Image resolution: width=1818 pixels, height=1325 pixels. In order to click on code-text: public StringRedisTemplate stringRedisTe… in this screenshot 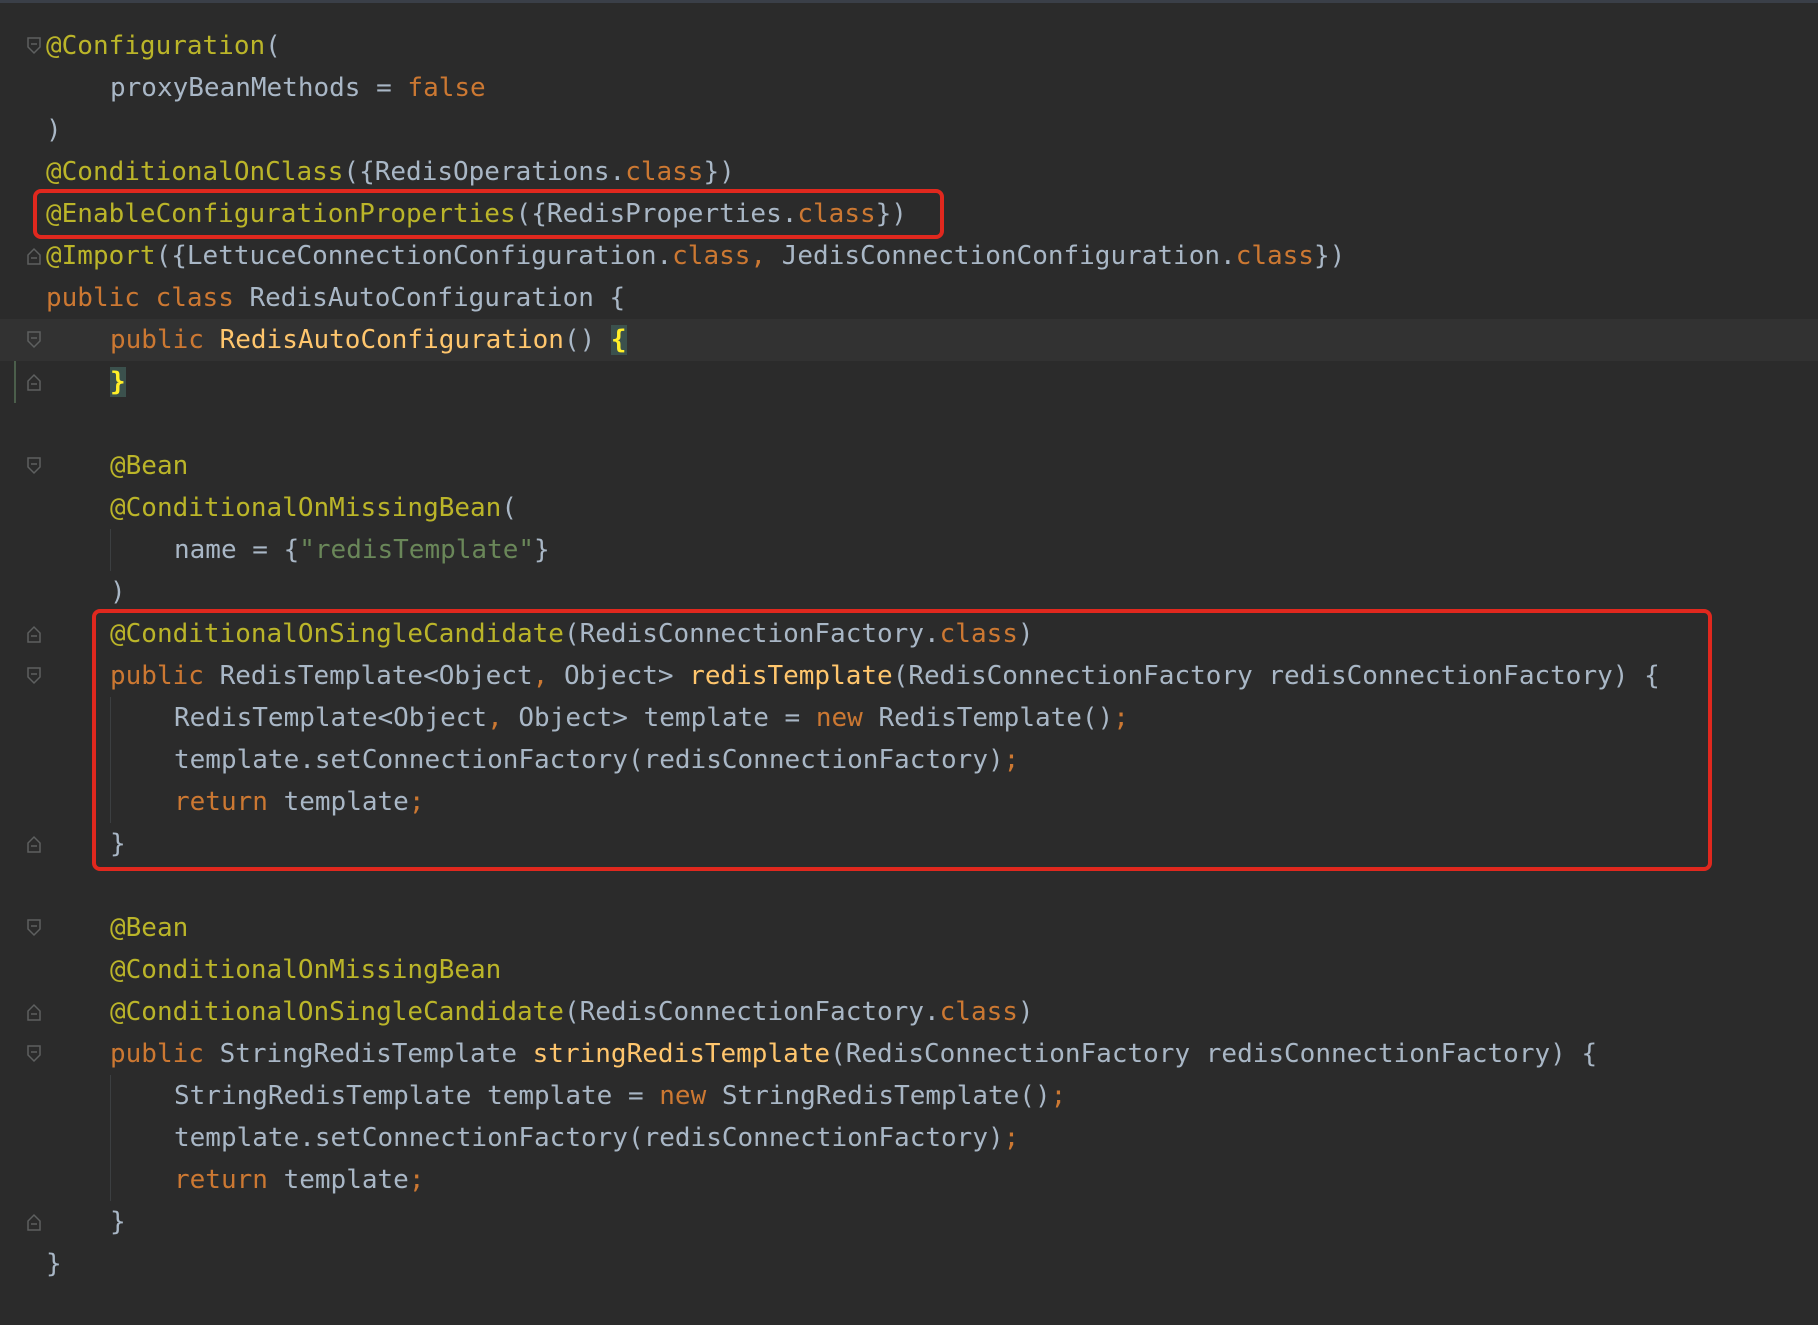, I will do `click(853, 1054)`.